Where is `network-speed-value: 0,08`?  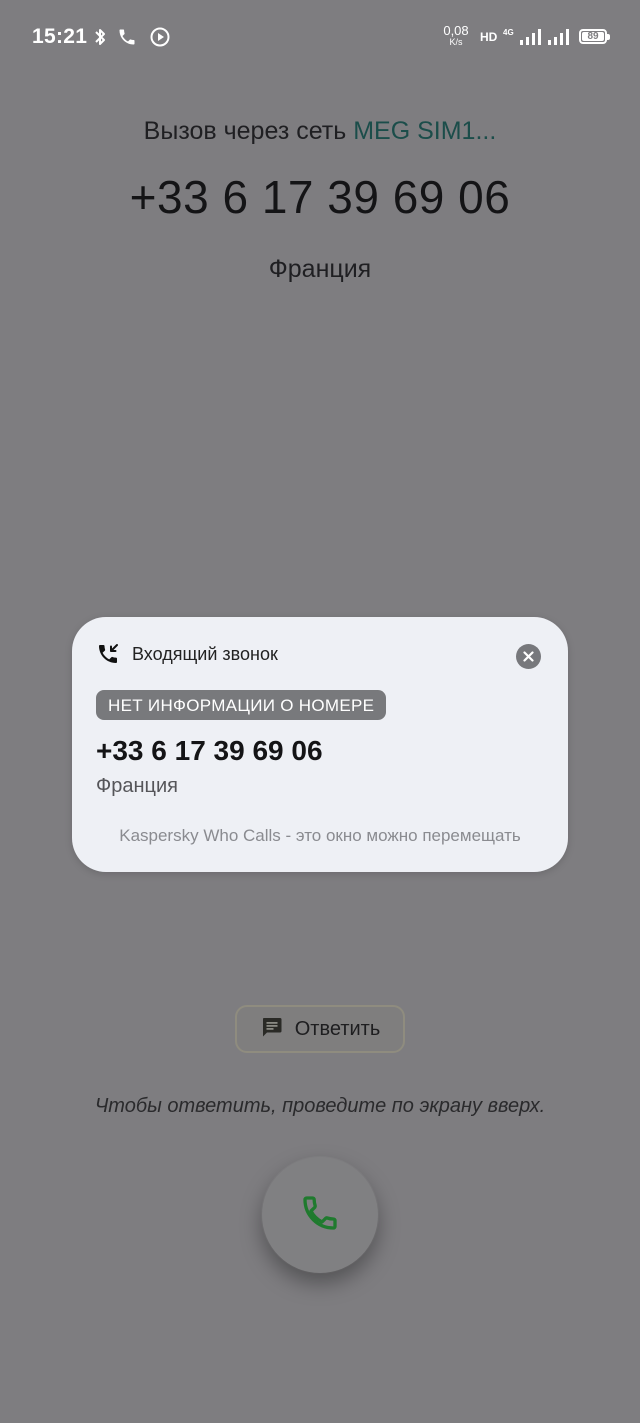 network-speed-value: 0,08 is located at coordinates (456, 30).